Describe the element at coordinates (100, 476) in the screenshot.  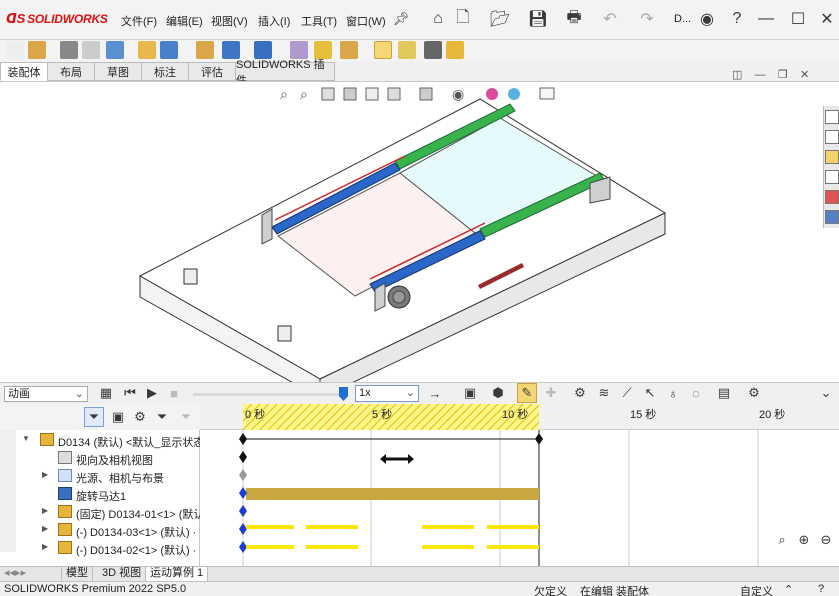
I see `tree-row-lights: ▶ 光源、相机与布景` at that location.